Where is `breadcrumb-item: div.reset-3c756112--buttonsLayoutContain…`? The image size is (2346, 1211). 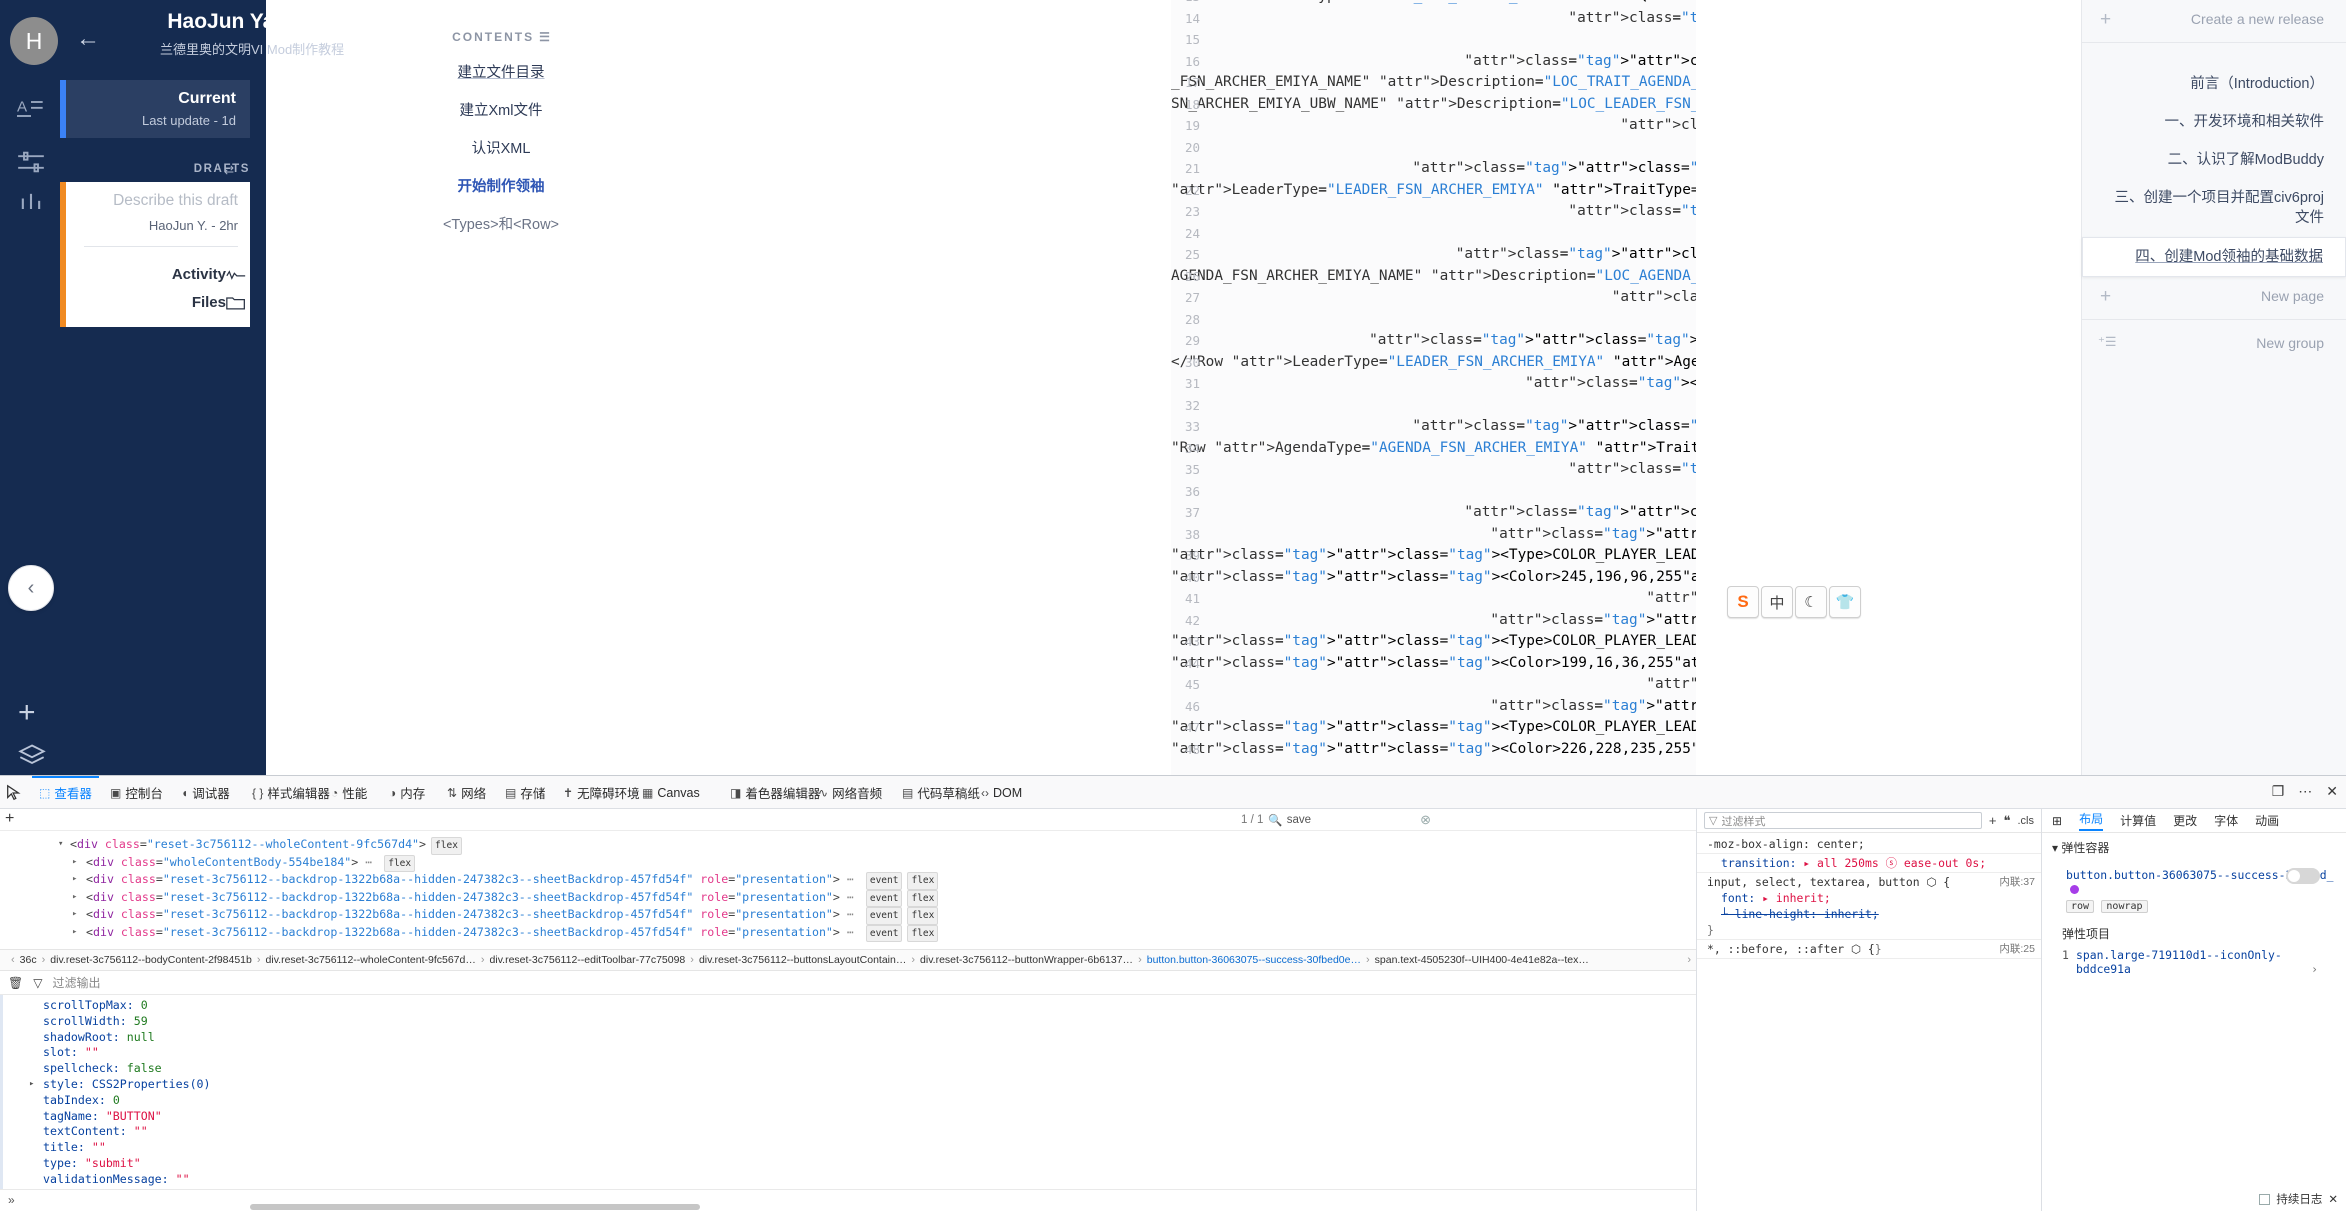
breadcrumb-item: div.reset-3c756112--buttonsLayoutContain… is located at coordinates (802, 960).